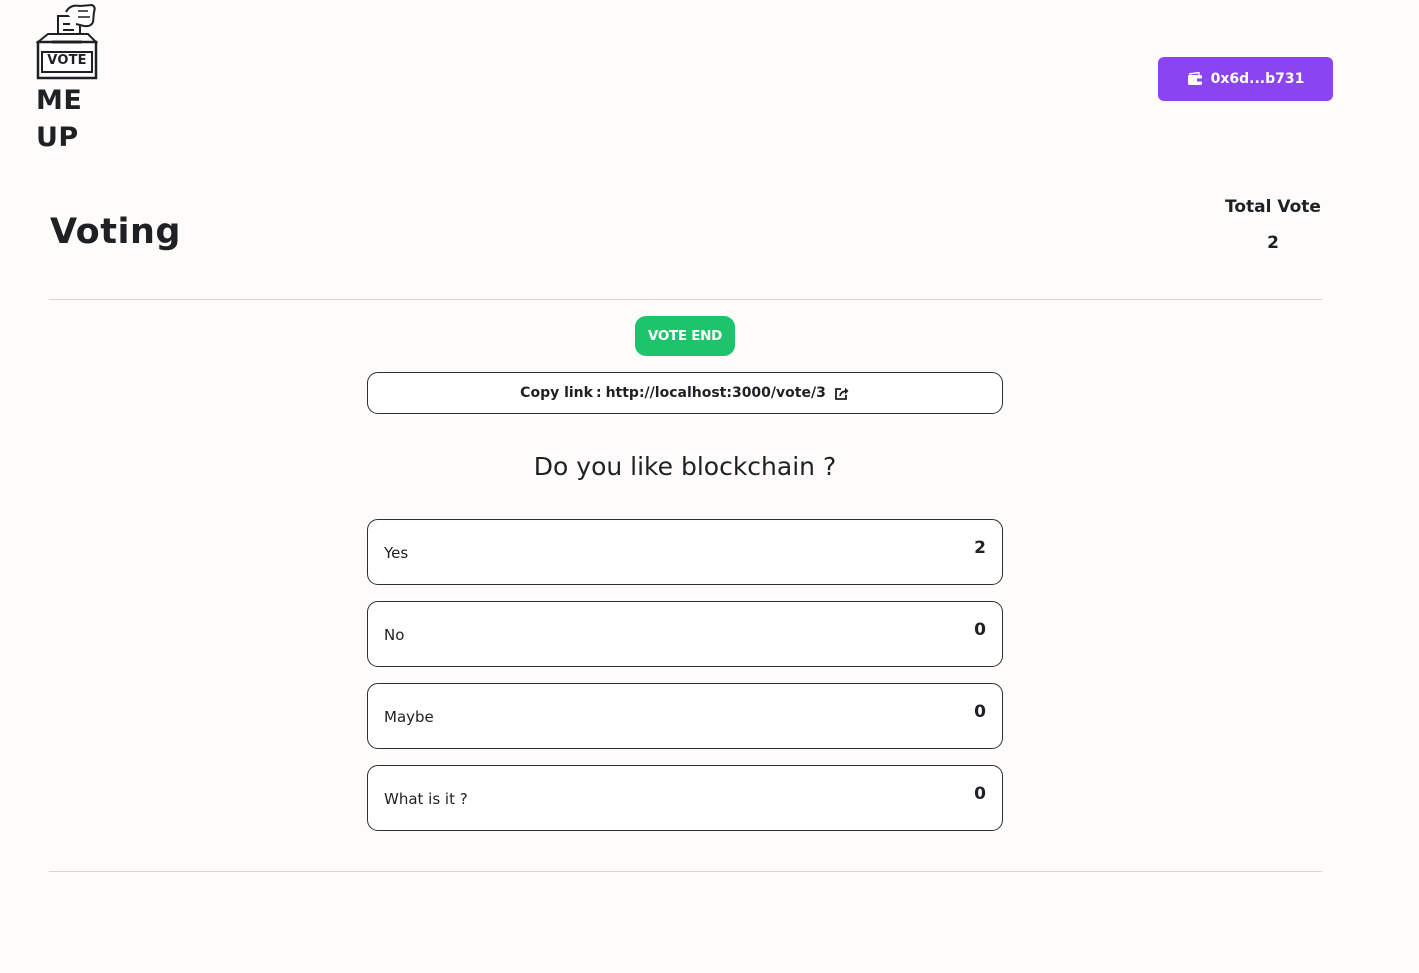 The image size is (1419, 973). What do you see at coordinates (685, 336) in the screenshot?
I see `vote-status-badge: VOTE END` at bounding box center [685, 336].